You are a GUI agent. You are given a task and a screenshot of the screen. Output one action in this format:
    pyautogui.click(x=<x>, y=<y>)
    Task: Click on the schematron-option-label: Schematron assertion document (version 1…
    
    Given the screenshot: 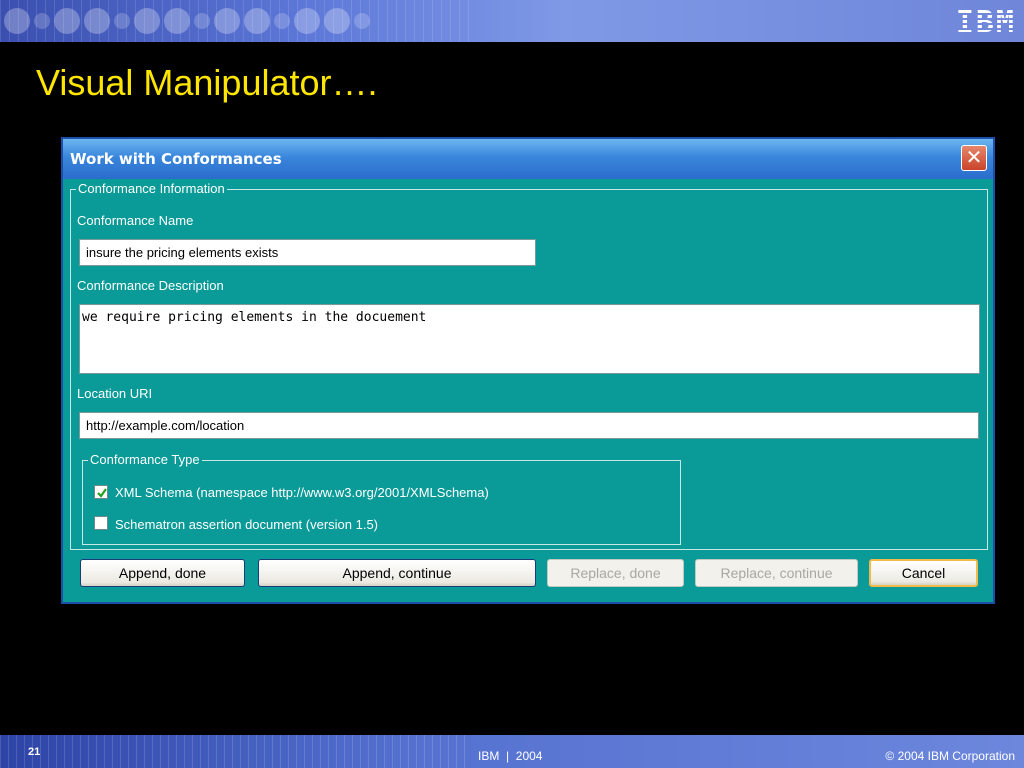 What is the action you would take?
    pyautogui.click(x=246, y=524)
    